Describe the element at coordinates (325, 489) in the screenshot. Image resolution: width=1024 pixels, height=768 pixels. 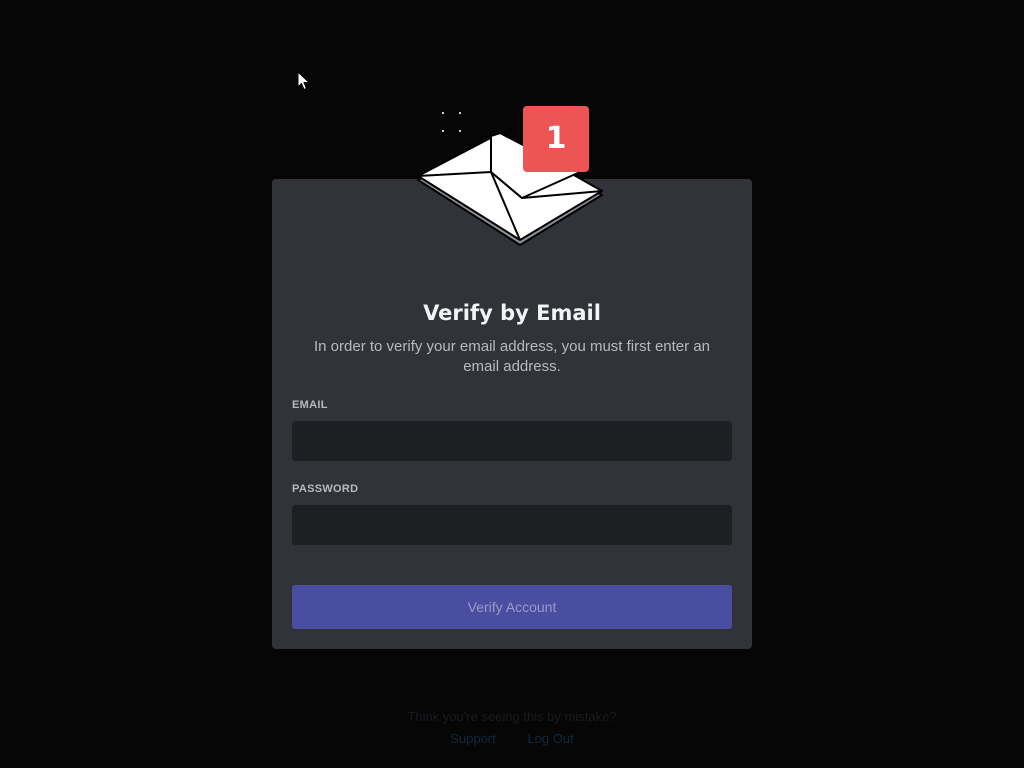
I see `password-label: PASSWORD` at that location.